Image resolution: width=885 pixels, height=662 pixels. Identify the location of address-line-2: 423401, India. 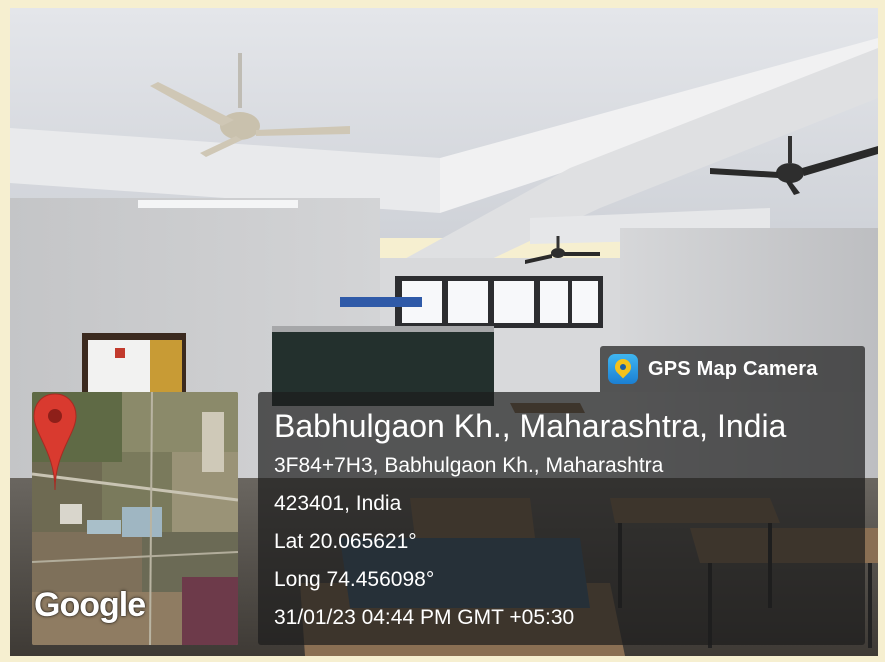
(338, 503).